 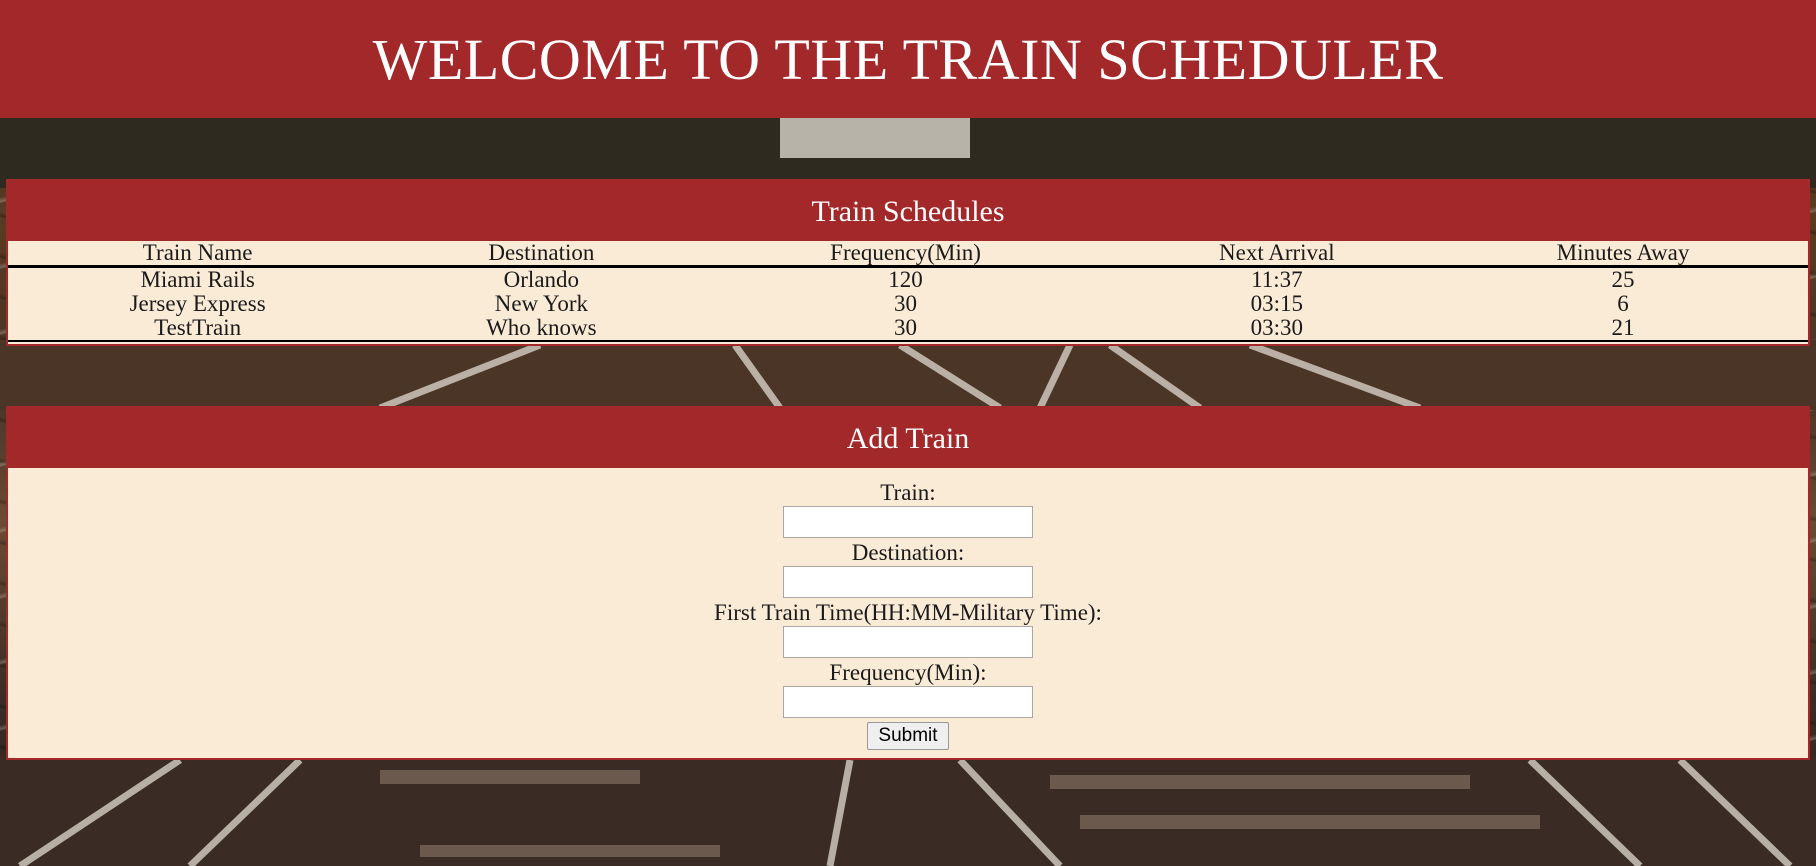 I want to click on cell-minutes-away: 6, so click(x=1623, y=303).